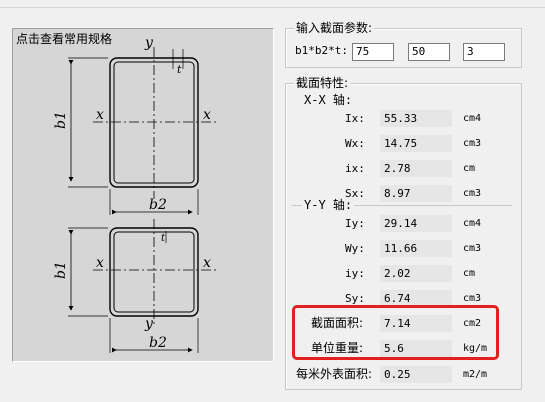 The width and height of the screenshot is (545, 402). What do you see at coordinates (416, 374) in the screenshot?
I see `surface-value: 0.25` at bounding box center [416, 374].